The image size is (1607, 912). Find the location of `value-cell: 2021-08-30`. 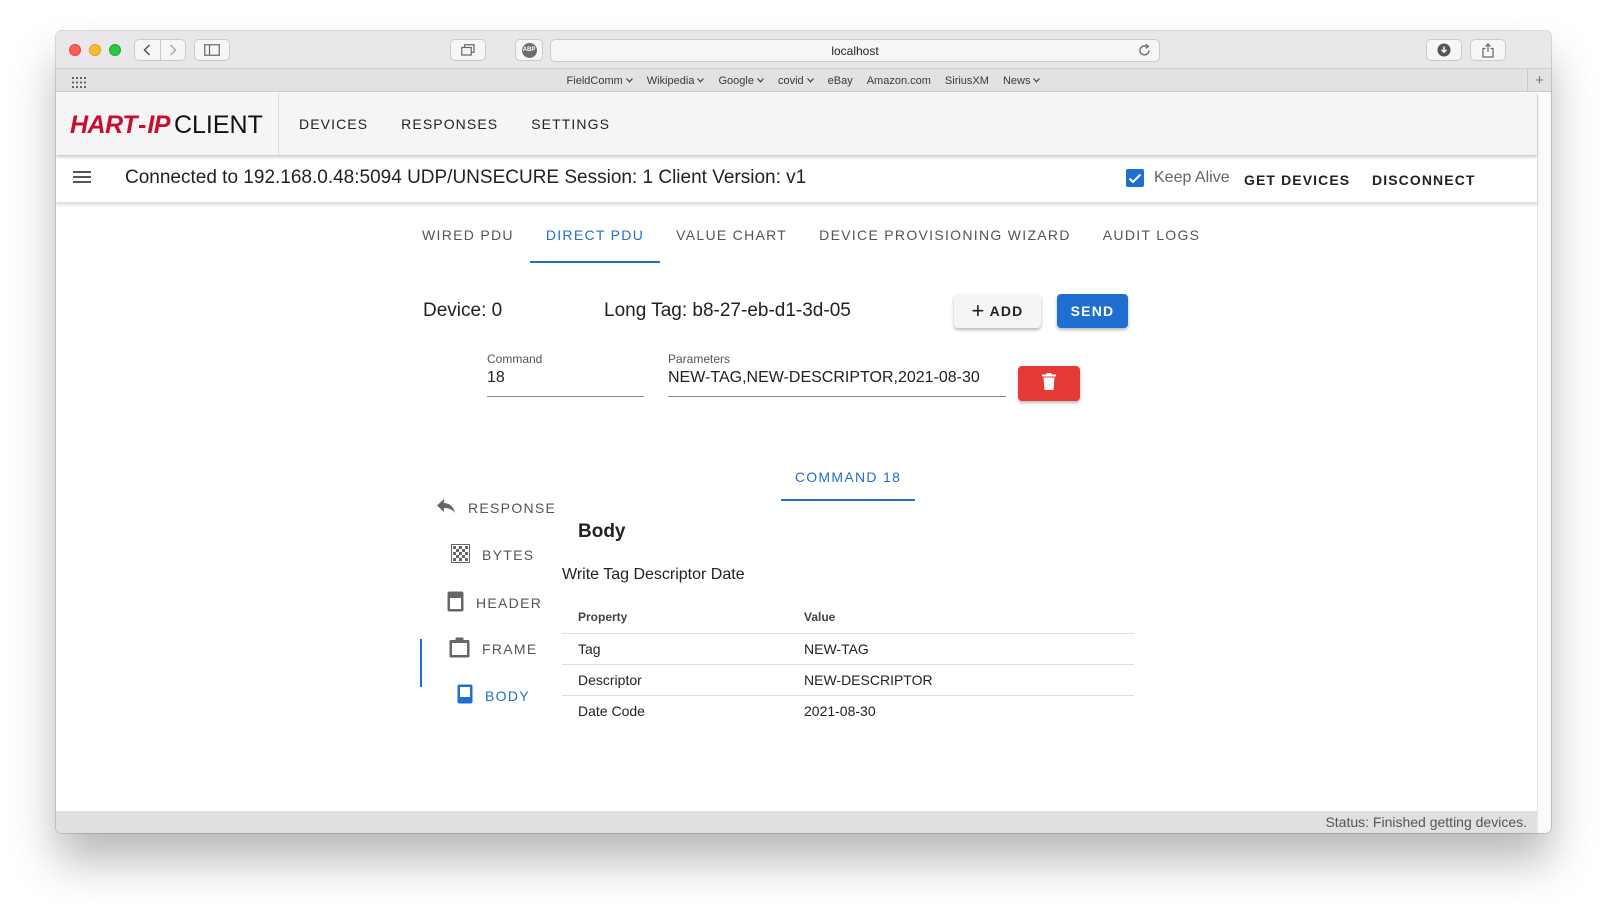

value-cell: 2021-08-30 is located at coordinates (840, 710).